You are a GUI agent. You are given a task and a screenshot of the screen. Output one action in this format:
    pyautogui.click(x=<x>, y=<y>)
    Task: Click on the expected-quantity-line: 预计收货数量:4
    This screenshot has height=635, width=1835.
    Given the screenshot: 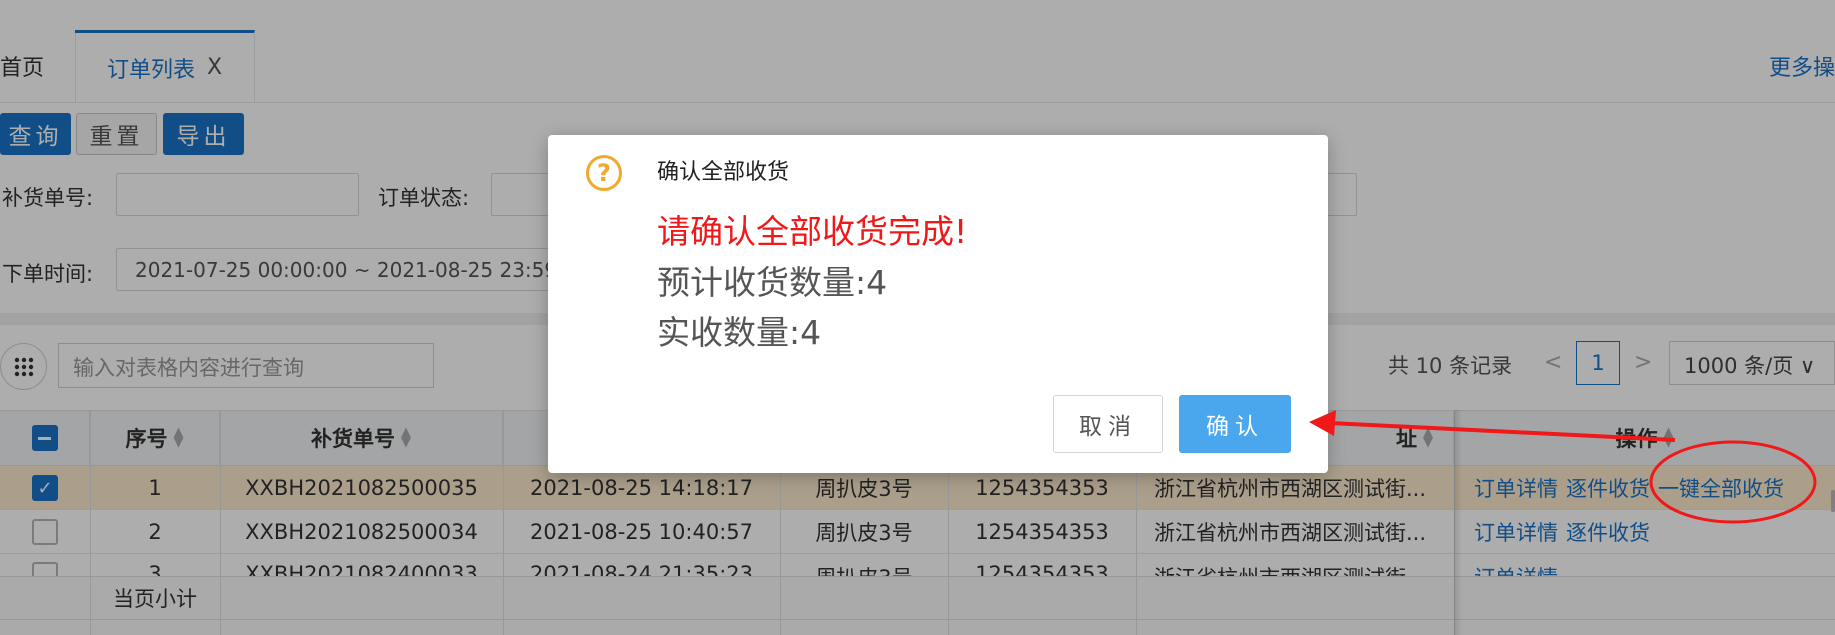 What is the action you would take?
    pyautogui.click(x=772, y=280)
    